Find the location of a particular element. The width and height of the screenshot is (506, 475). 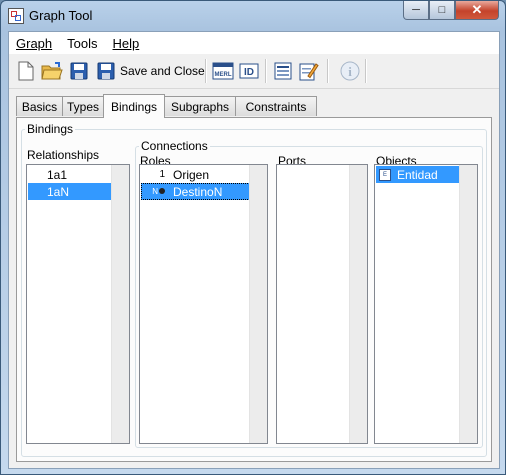

tab-bindings: Bindings is located at coordinates (134, 106).